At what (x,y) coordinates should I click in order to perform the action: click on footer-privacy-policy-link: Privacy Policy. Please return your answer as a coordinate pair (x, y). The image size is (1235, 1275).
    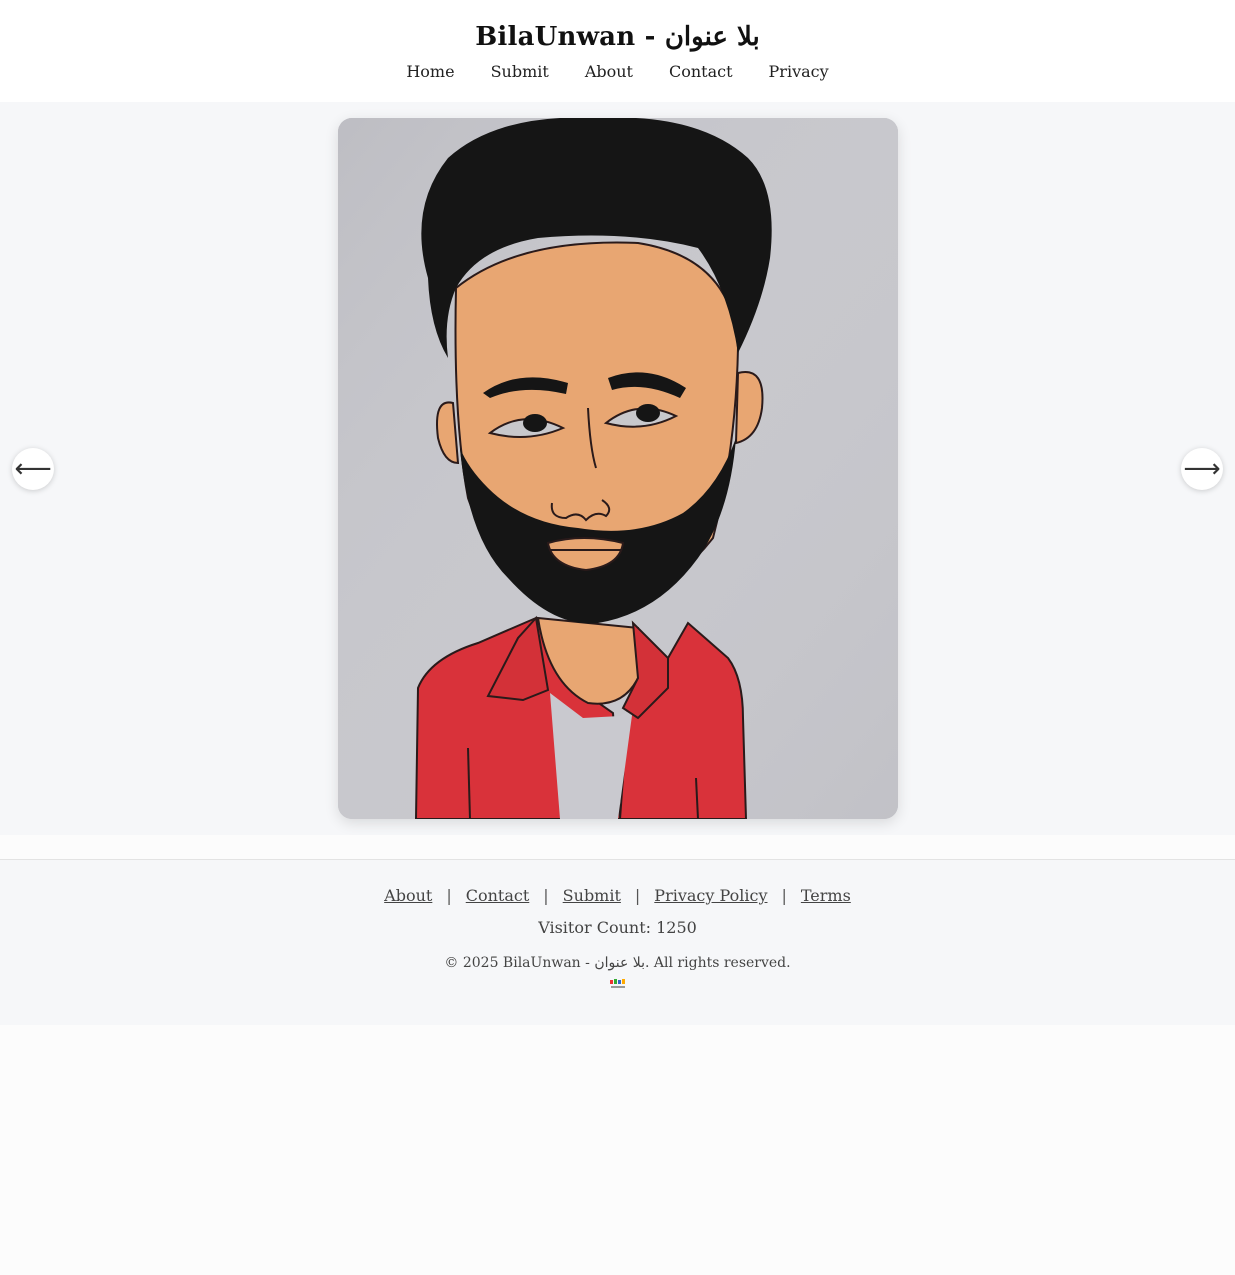
    Looking at the image, I should click on (710, 895).